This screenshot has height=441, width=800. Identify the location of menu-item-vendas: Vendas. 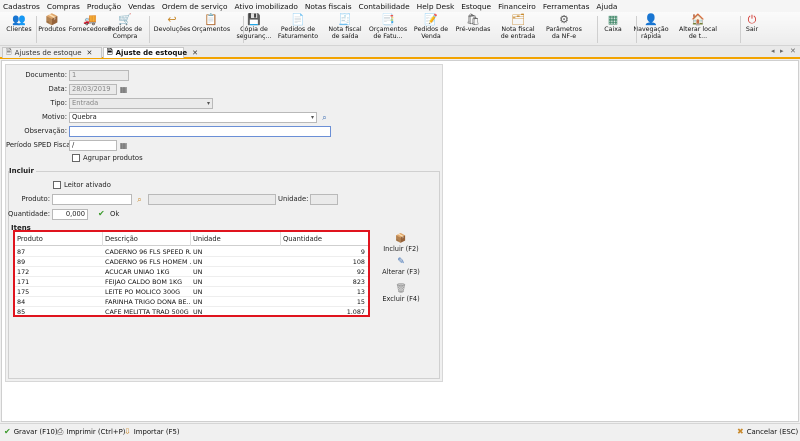
(141, 6).